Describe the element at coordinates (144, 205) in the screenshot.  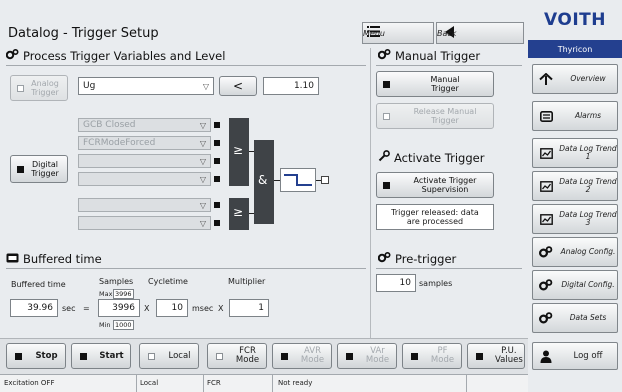
I see `or-input-1: ▽` at that location.